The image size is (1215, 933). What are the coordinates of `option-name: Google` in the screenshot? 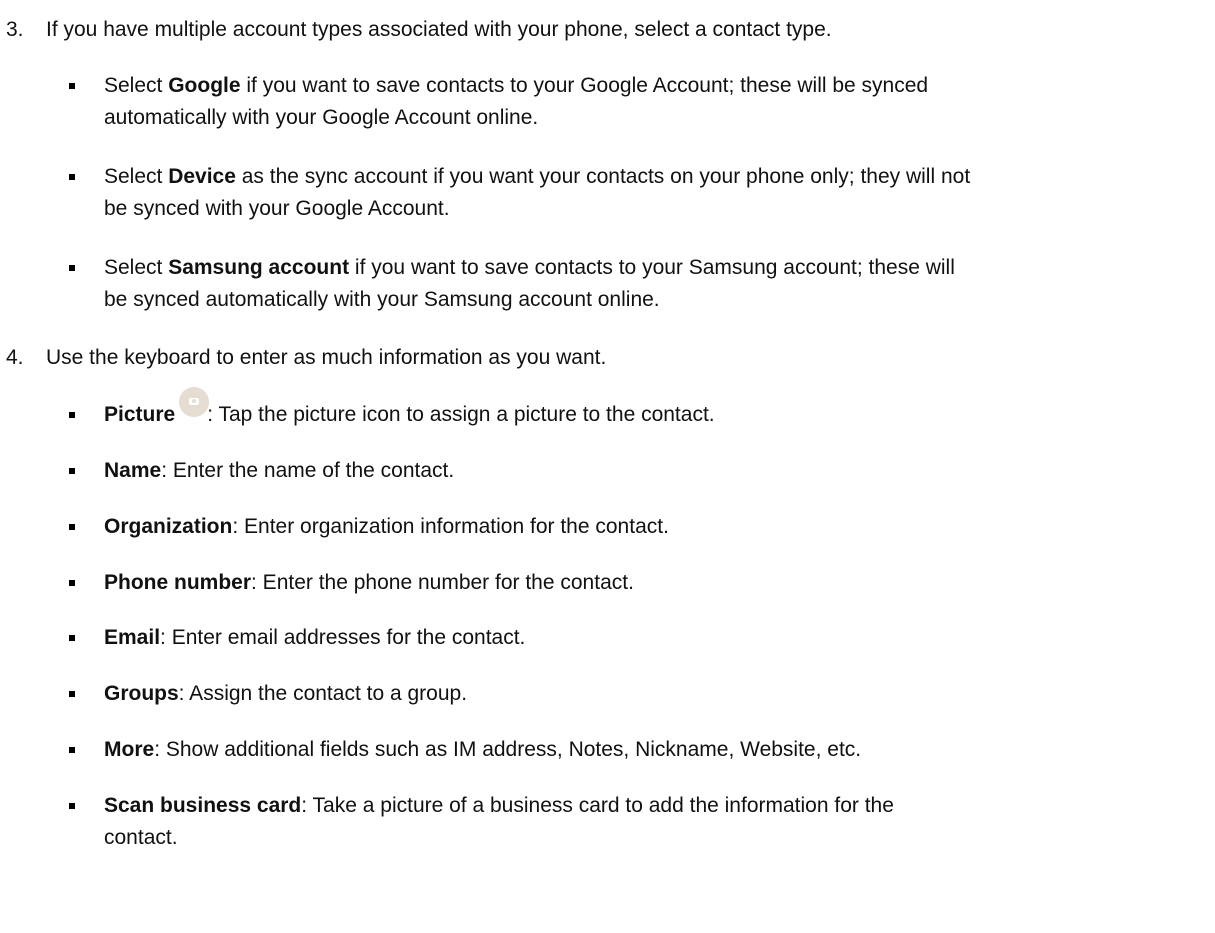 It's located at (204, 85).